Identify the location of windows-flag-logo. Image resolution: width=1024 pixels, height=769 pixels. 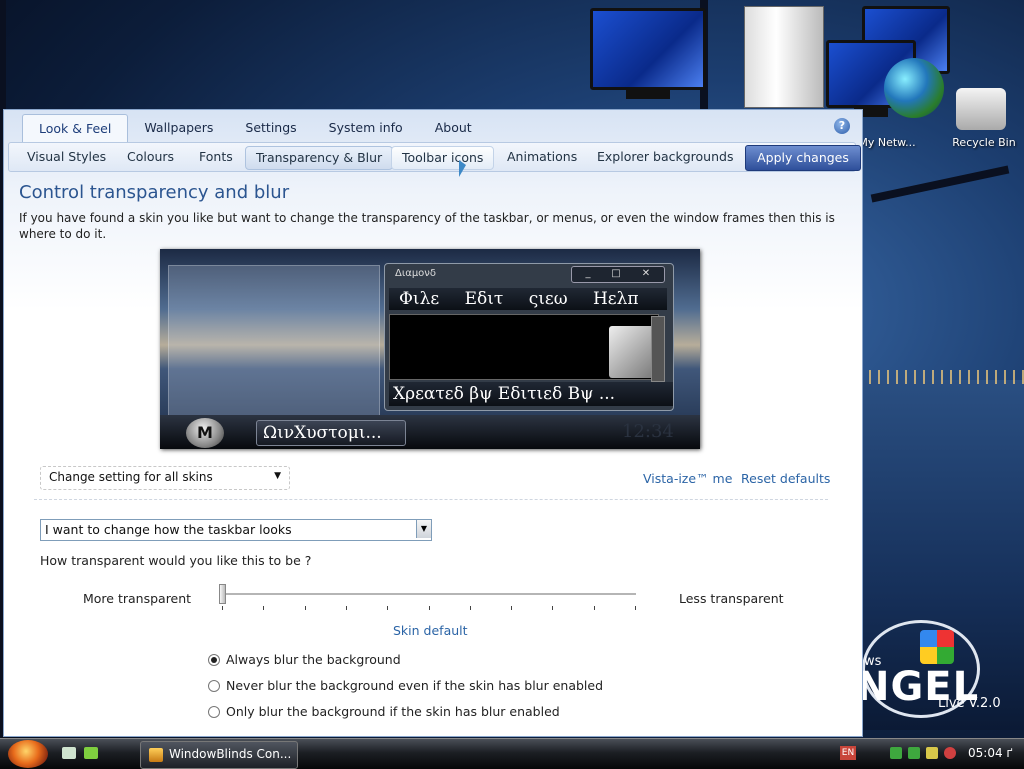
(937, 647).